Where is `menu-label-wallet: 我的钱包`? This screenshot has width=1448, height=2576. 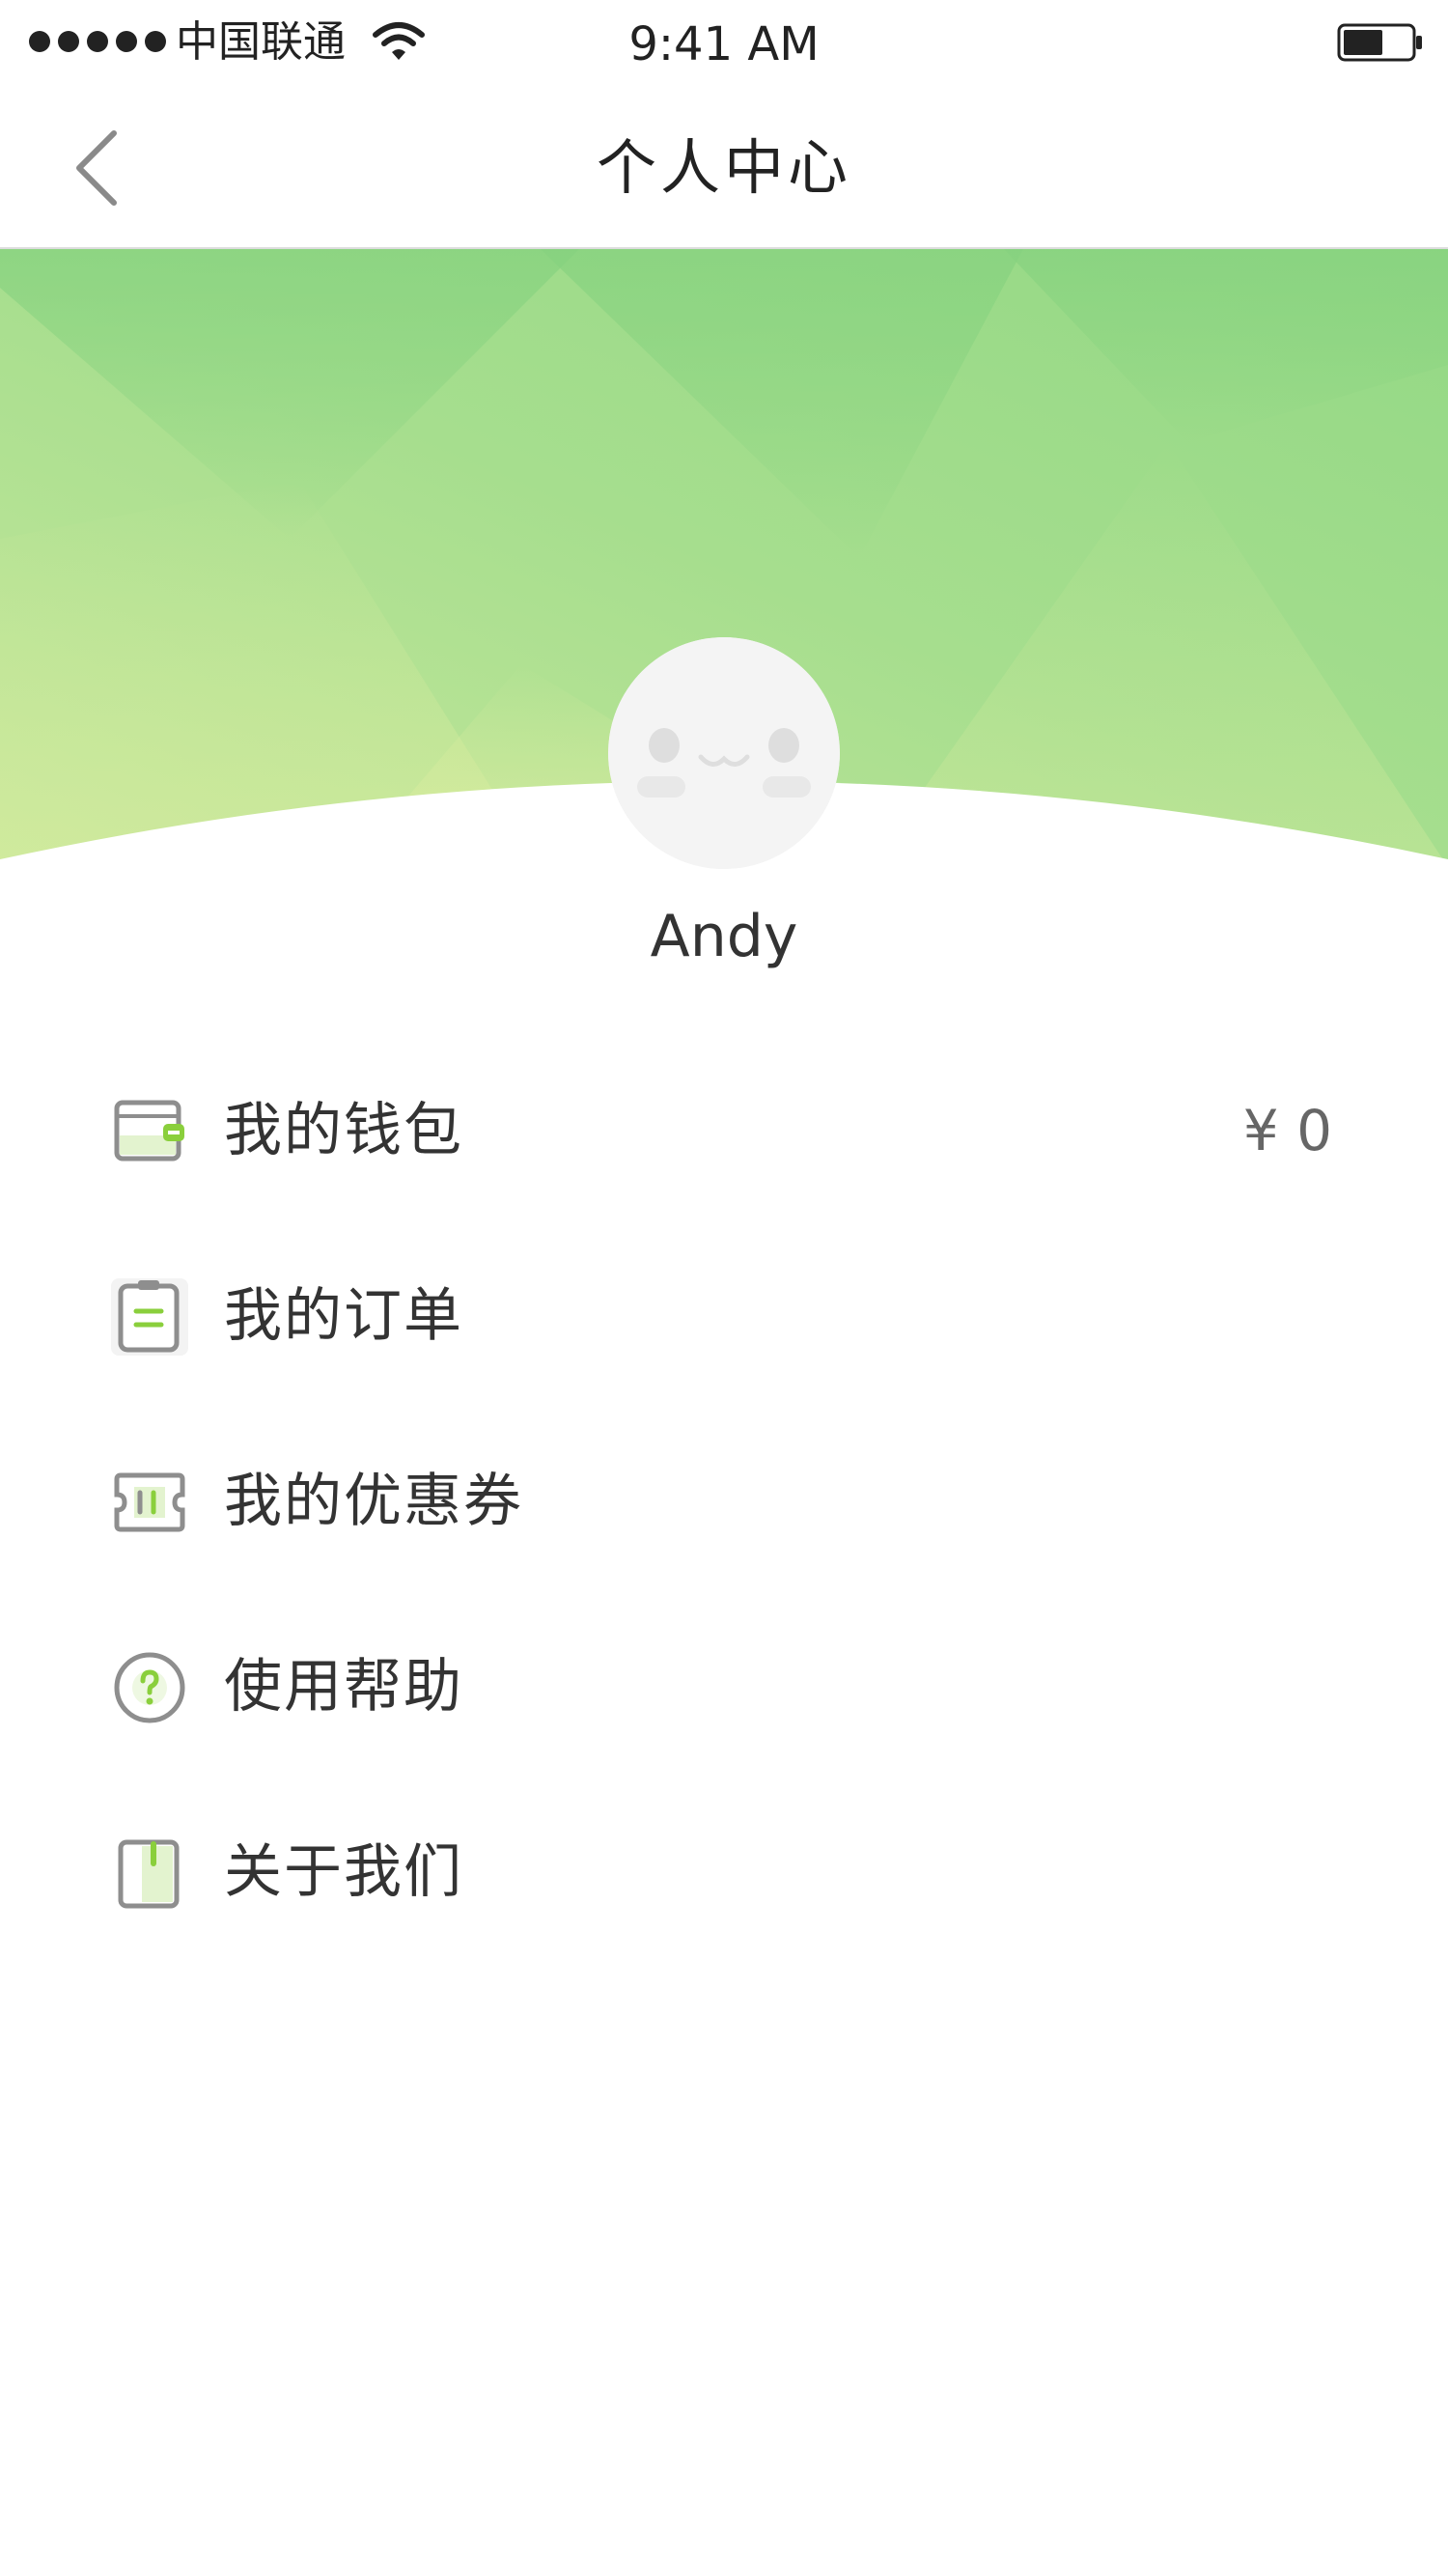
menu-label-wallet: 我的钱包 is located at coordinates (344, 1130).